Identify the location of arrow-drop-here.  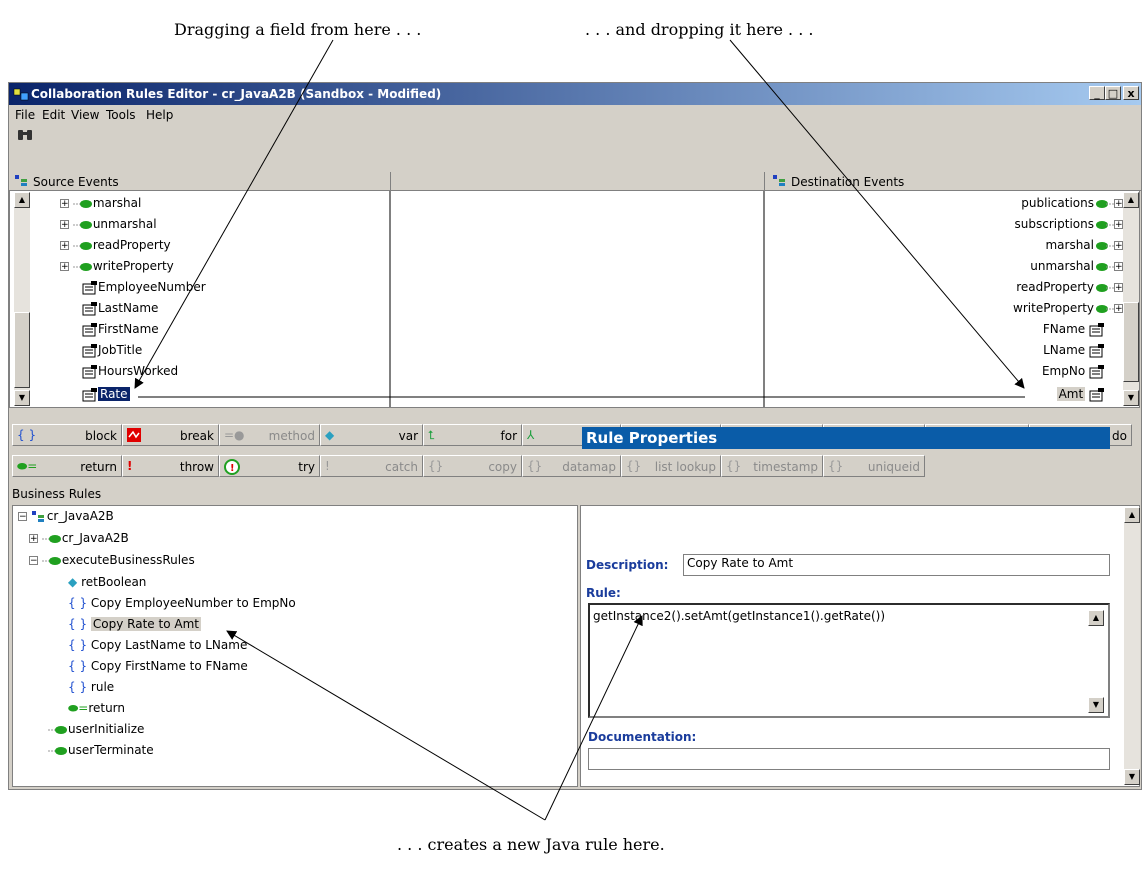
(877, 214).